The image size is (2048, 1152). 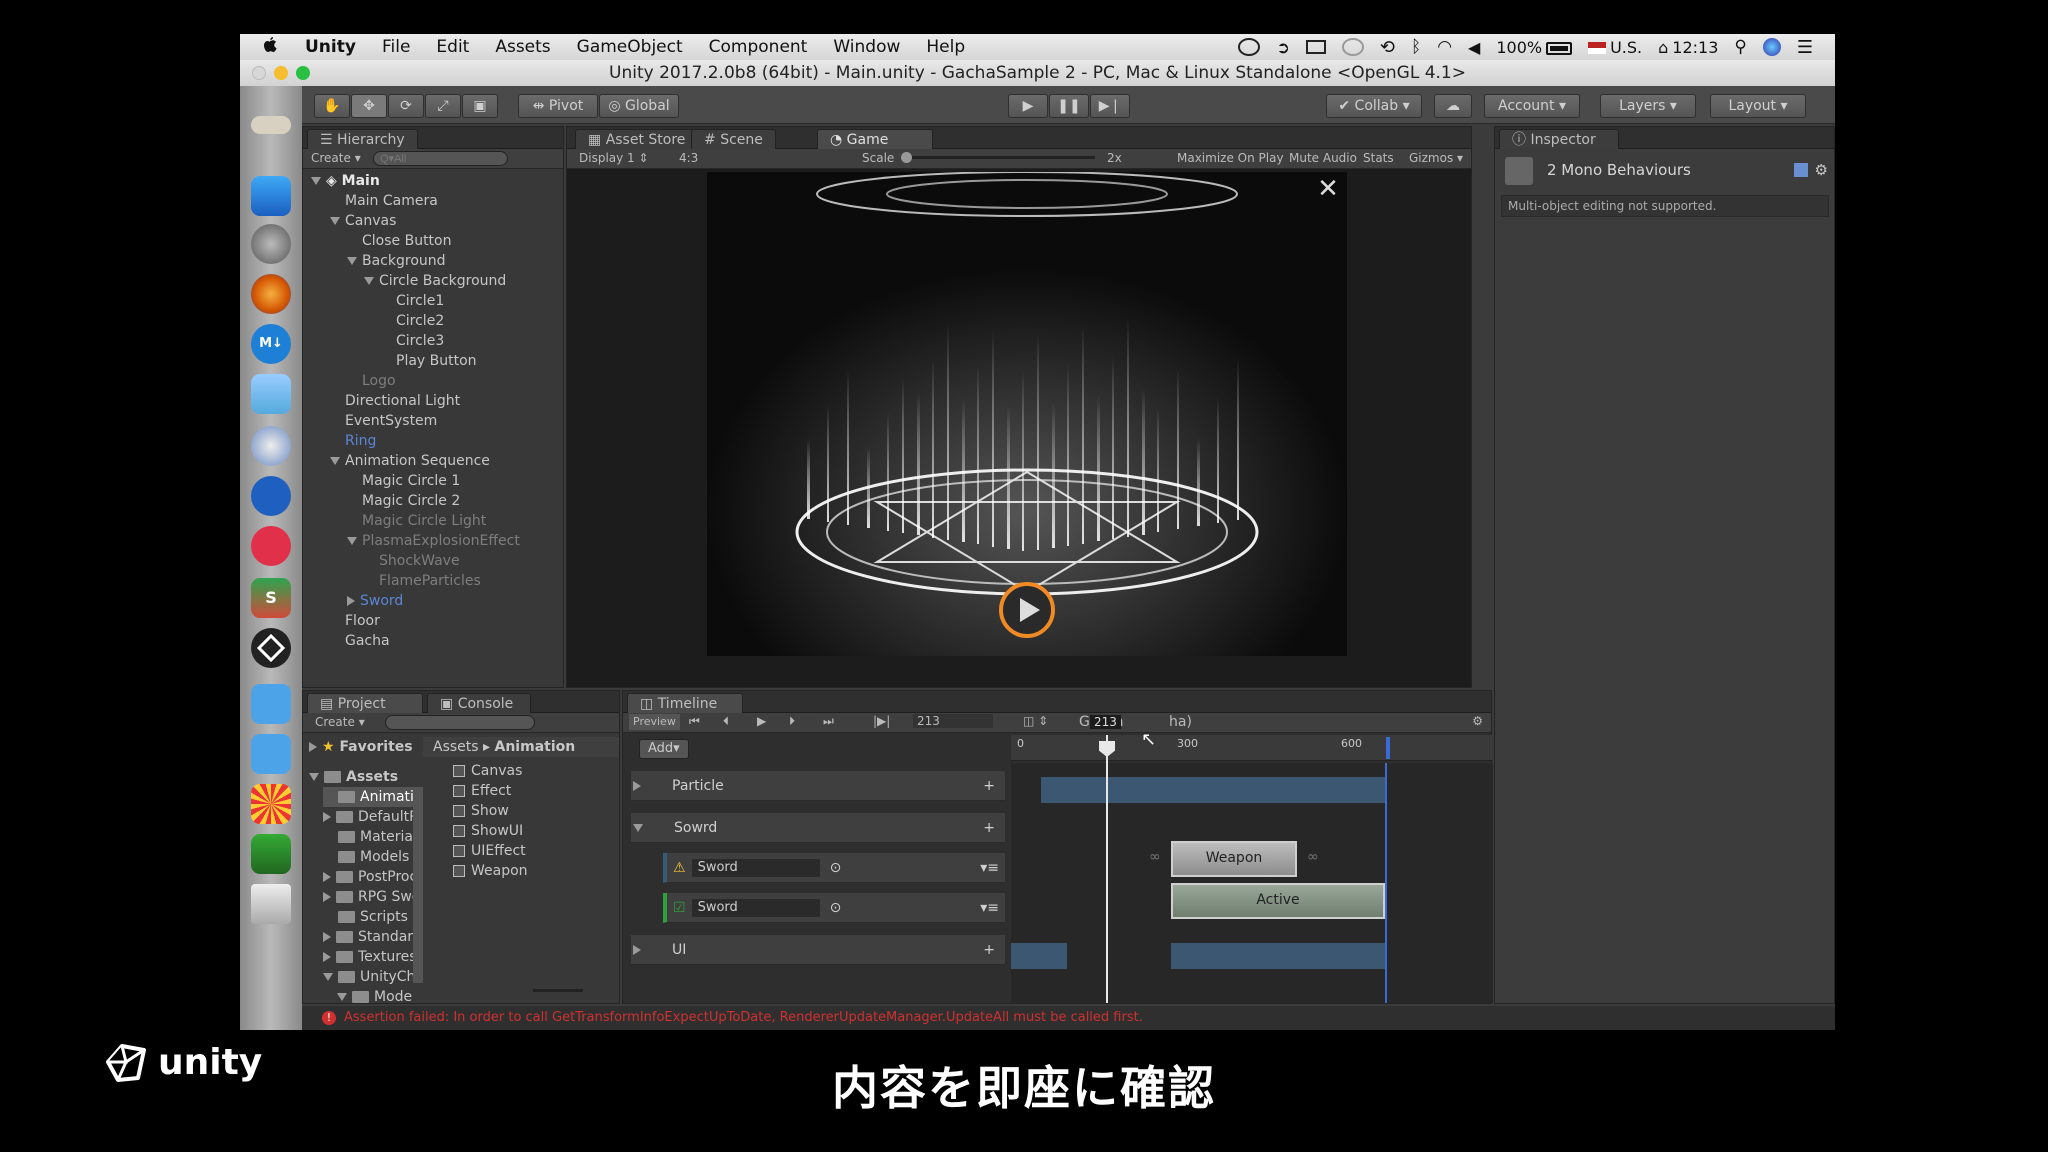 I want to click on hierarchy-item: PlasmaExplosionEffect, so click(x=433, y=541).